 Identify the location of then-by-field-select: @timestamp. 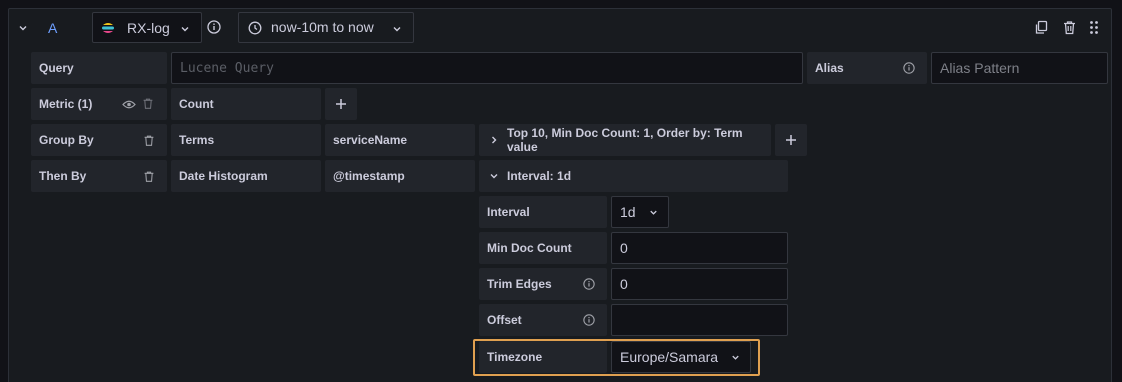
(400, 176).